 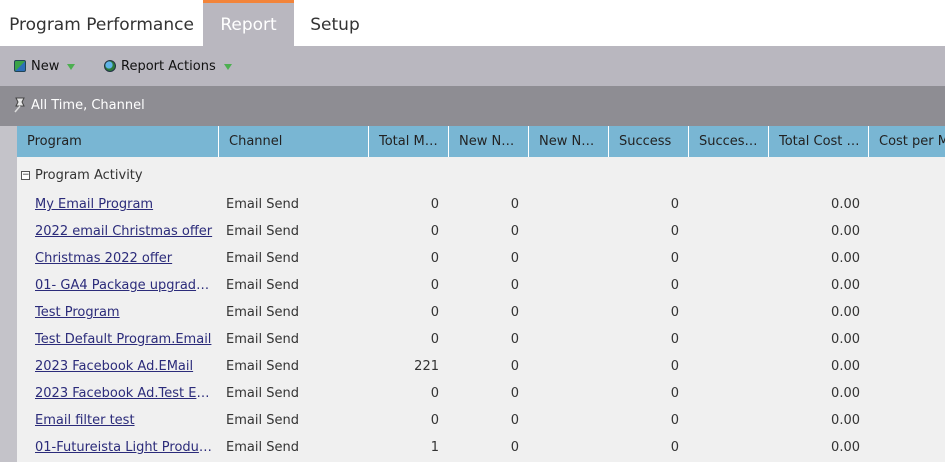 I want to click on tab-report: Report, so click(x=248, y=23).